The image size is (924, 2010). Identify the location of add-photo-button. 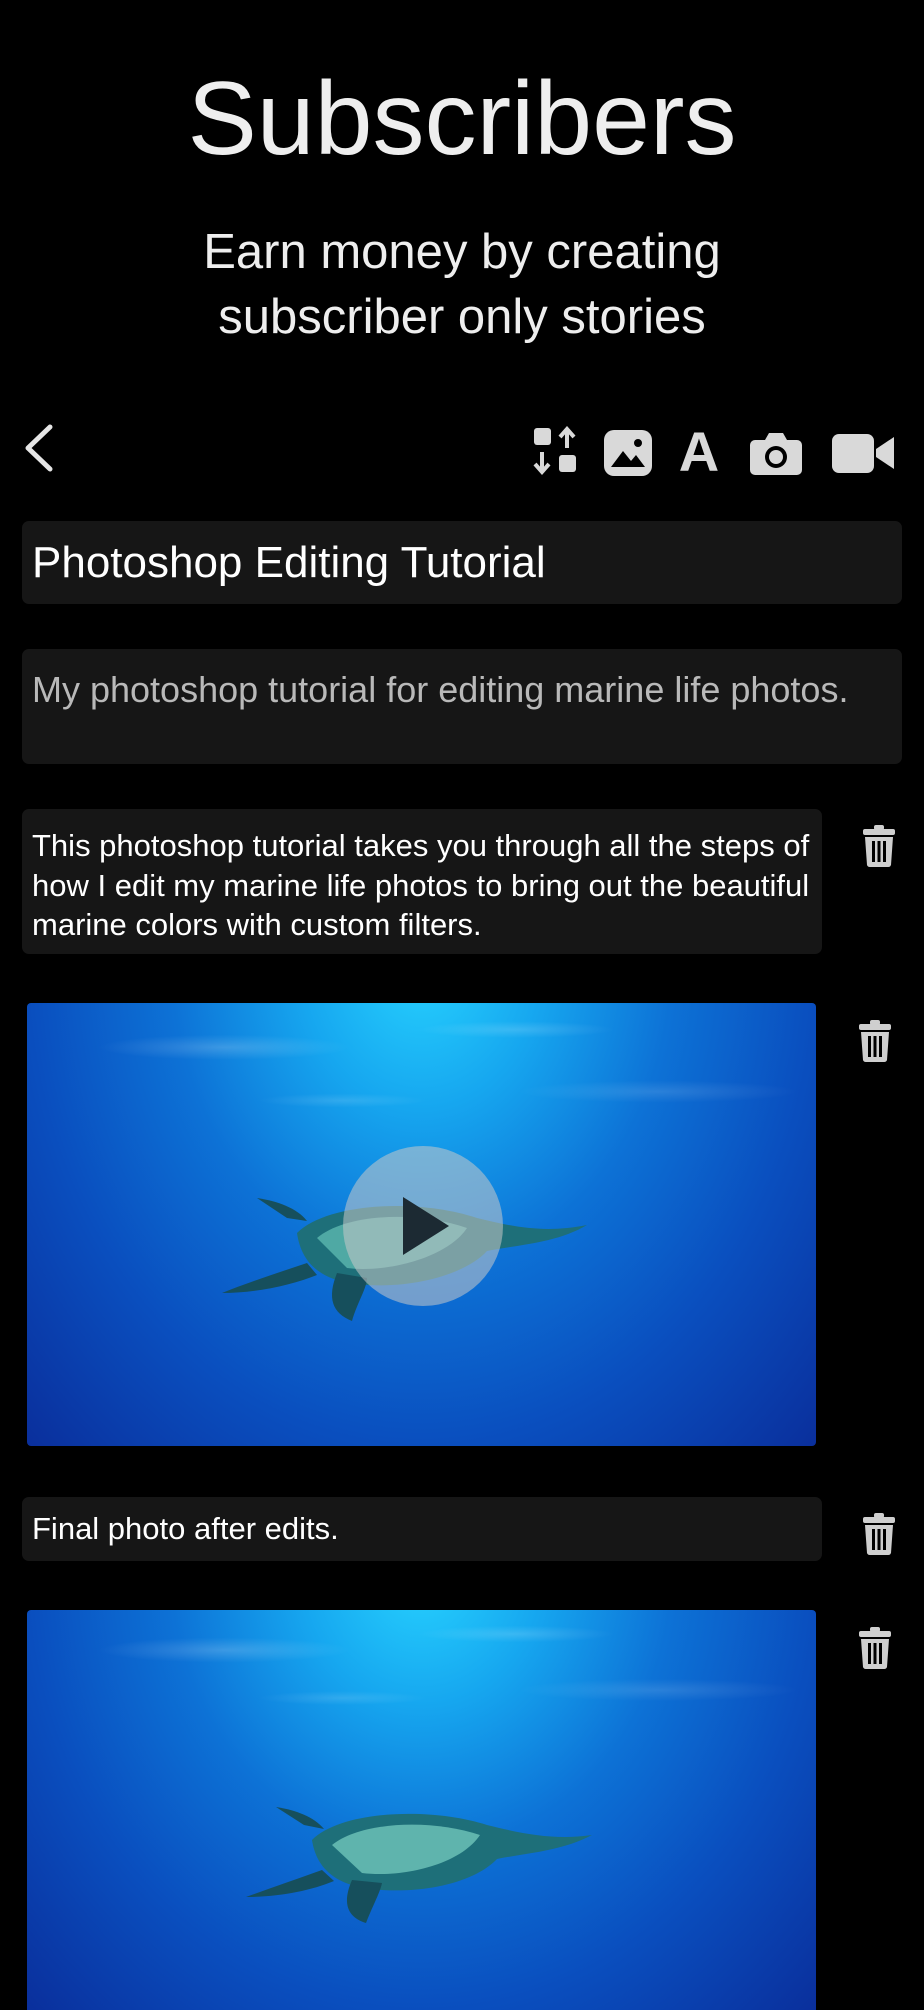
(628, 453).